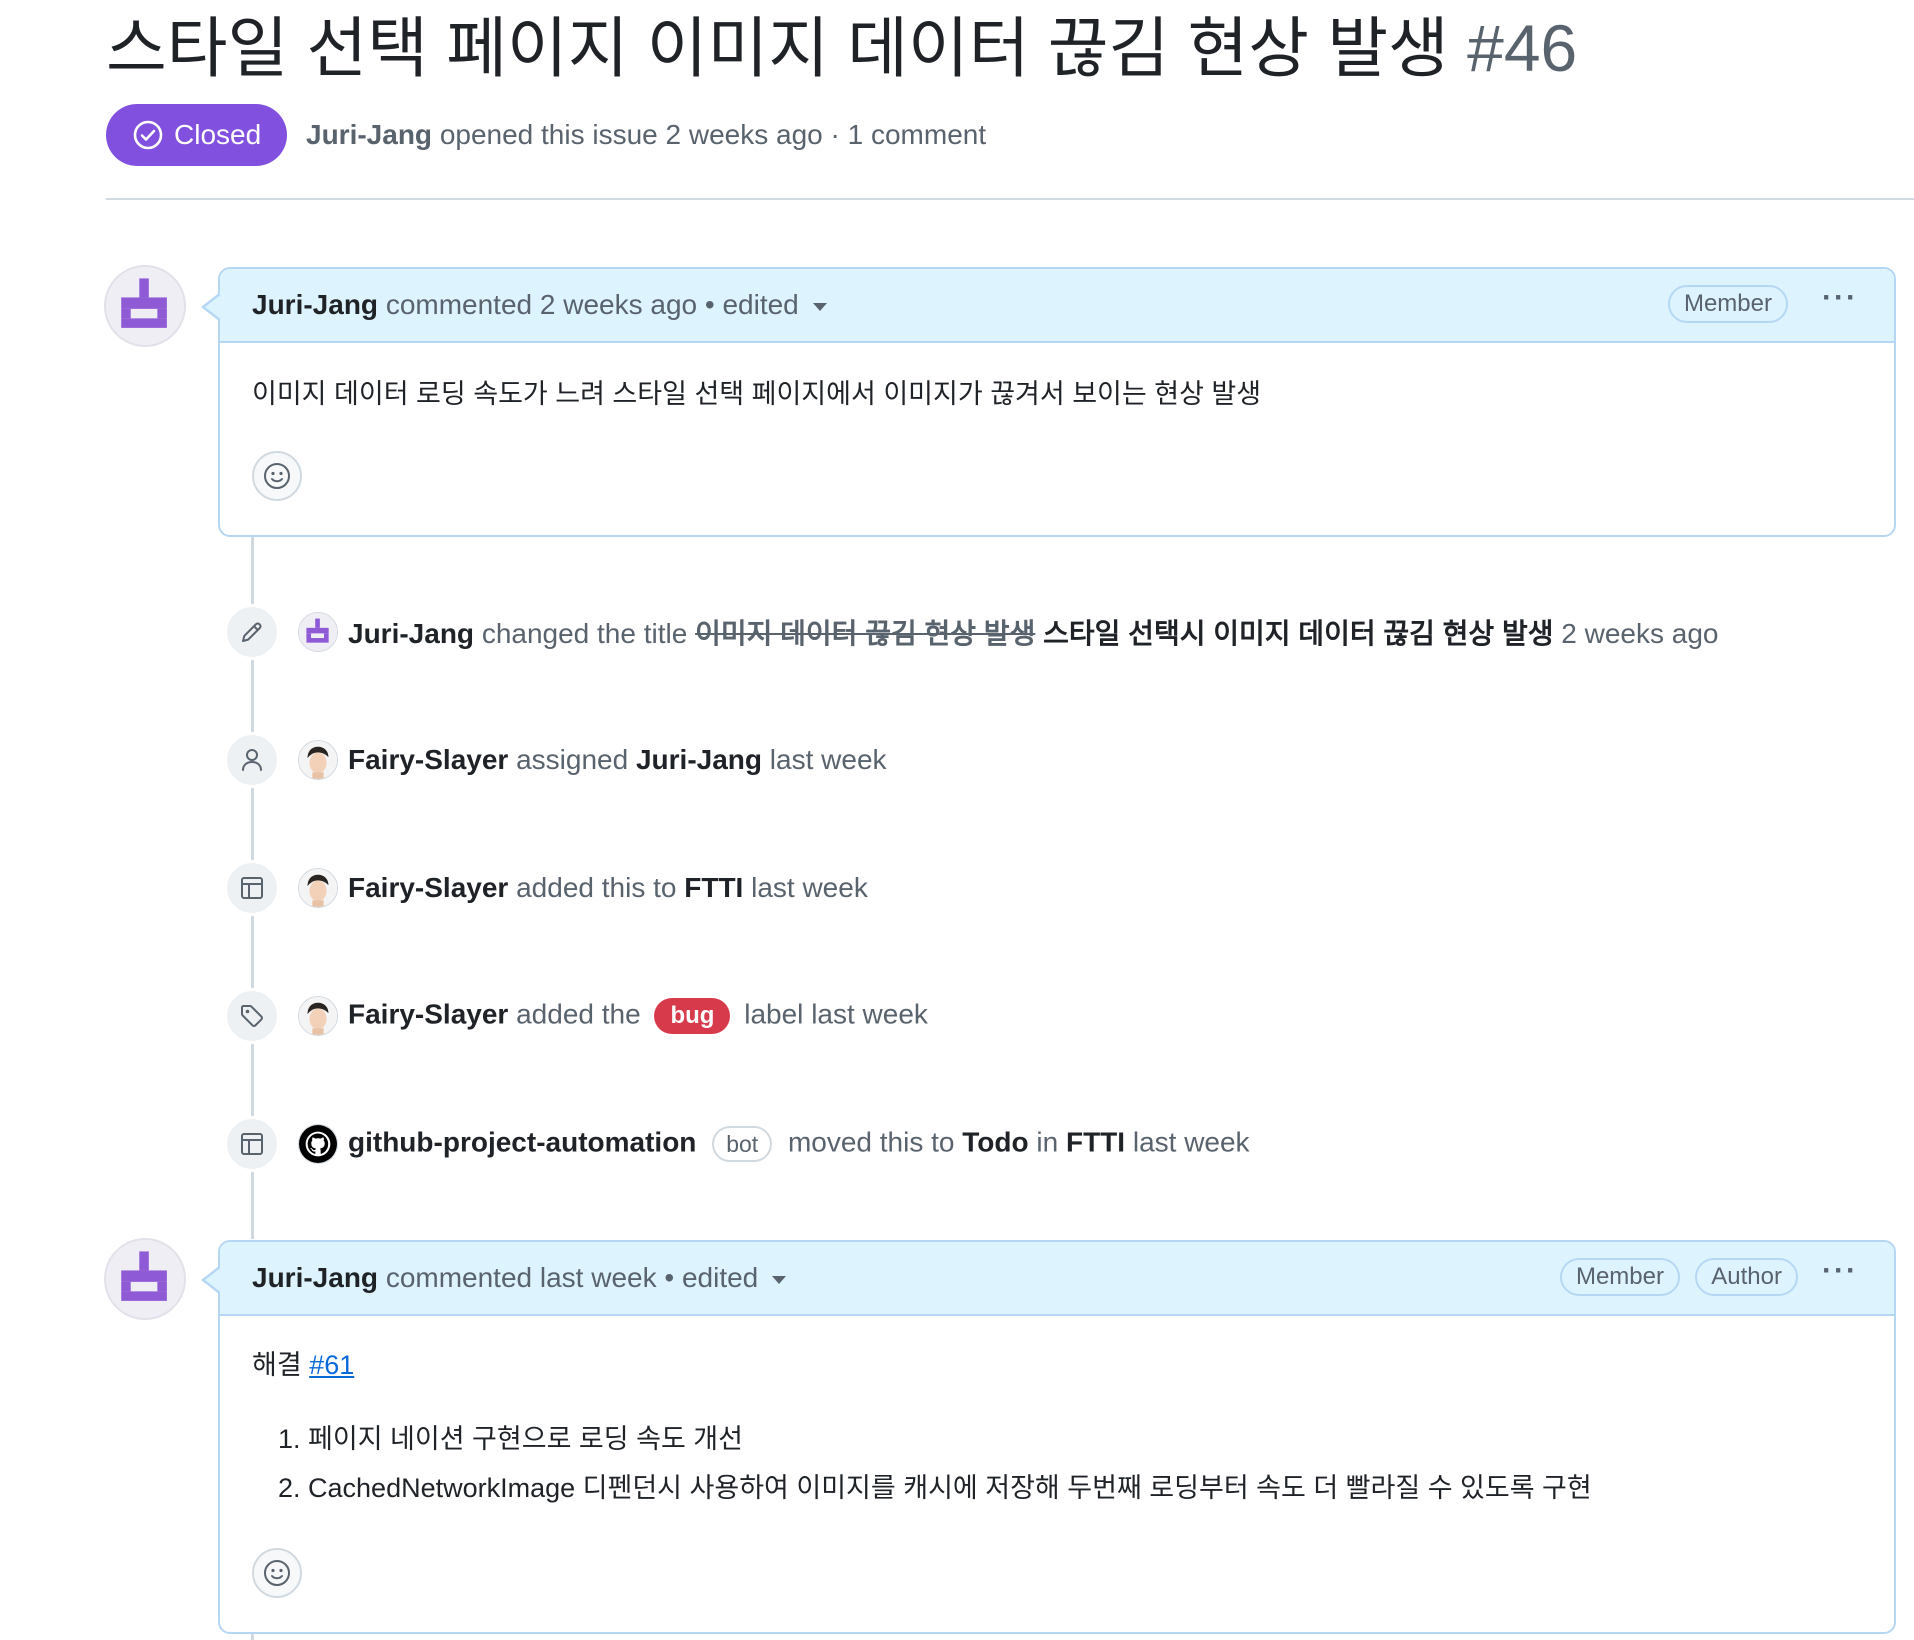 This screenshot has width=1914, height=1640. I want to click on issue-state-badge: Closed, so click(197, 135).